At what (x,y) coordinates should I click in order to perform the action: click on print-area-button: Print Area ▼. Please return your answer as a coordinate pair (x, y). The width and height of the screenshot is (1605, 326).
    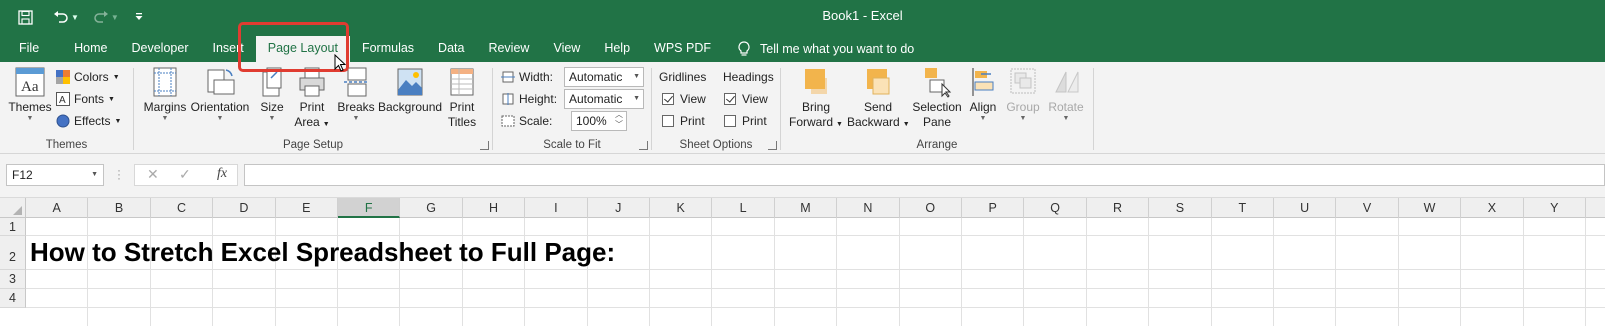
    Looking at the image, I should click on (312, 99).